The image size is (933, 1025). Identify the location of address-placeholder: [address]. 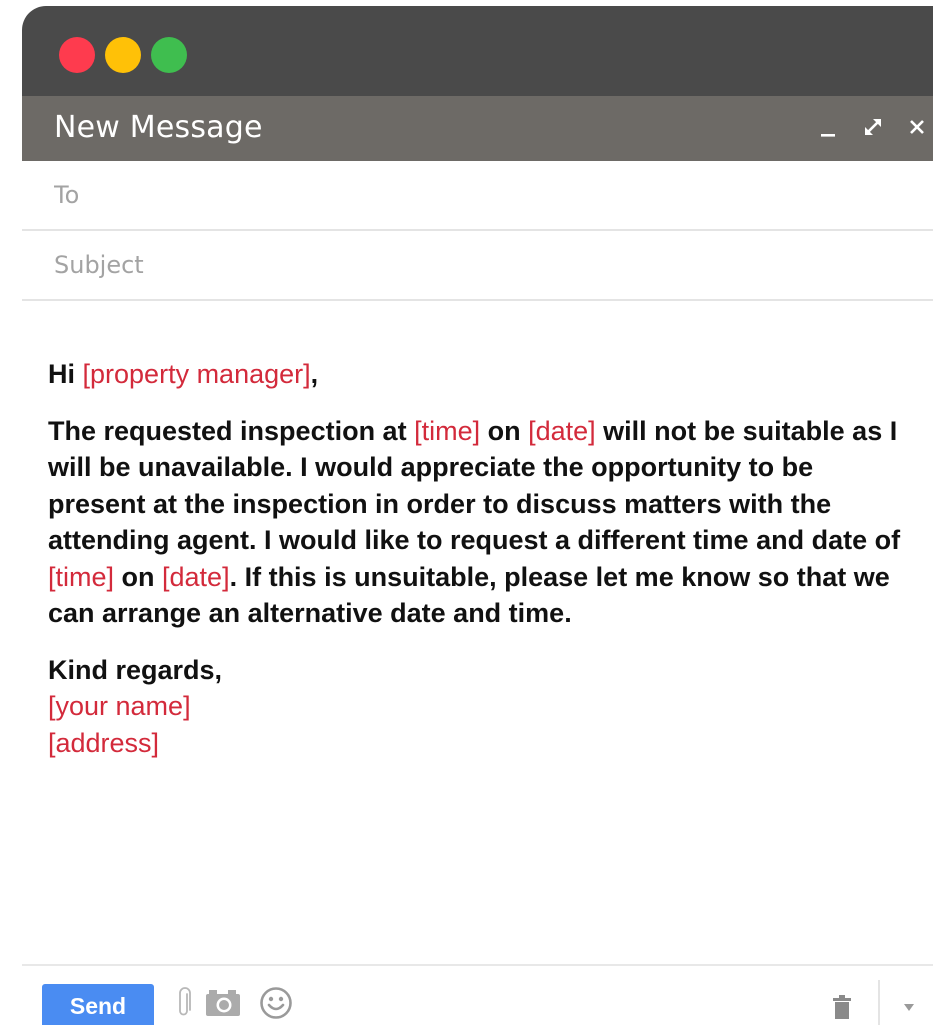
(104, 742).